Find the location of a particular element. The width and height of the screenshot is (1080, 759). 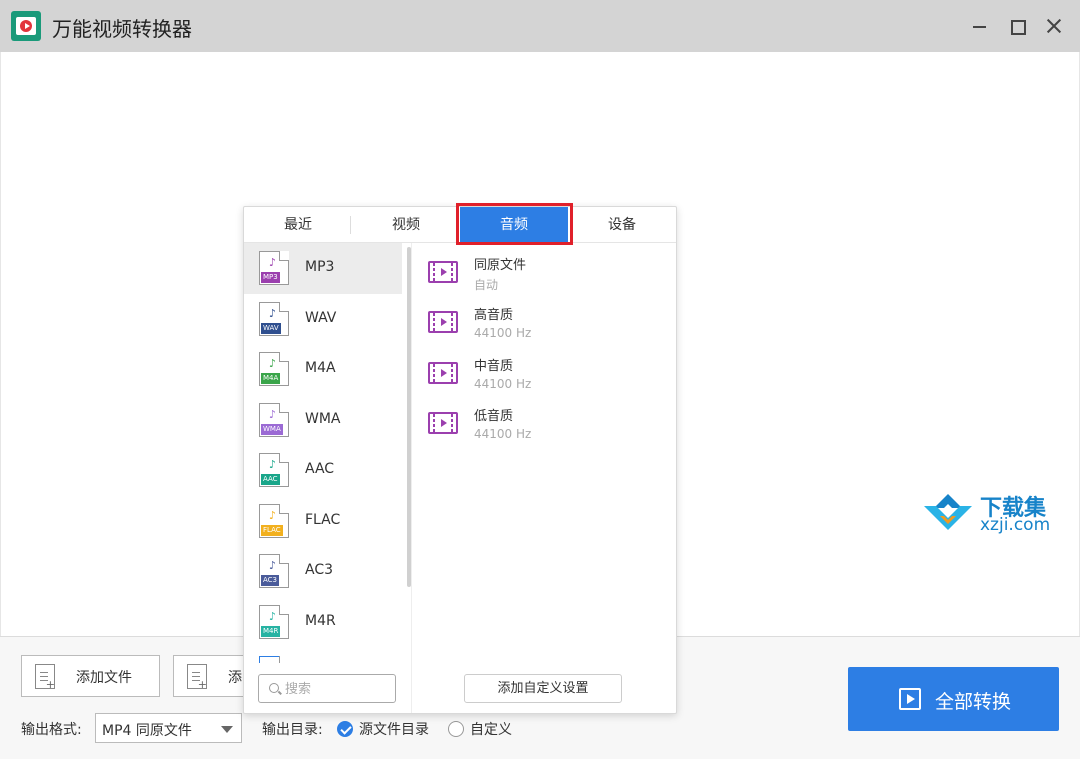

output-format-select: MP4 同原文件 is located at coordinates (168, 728).